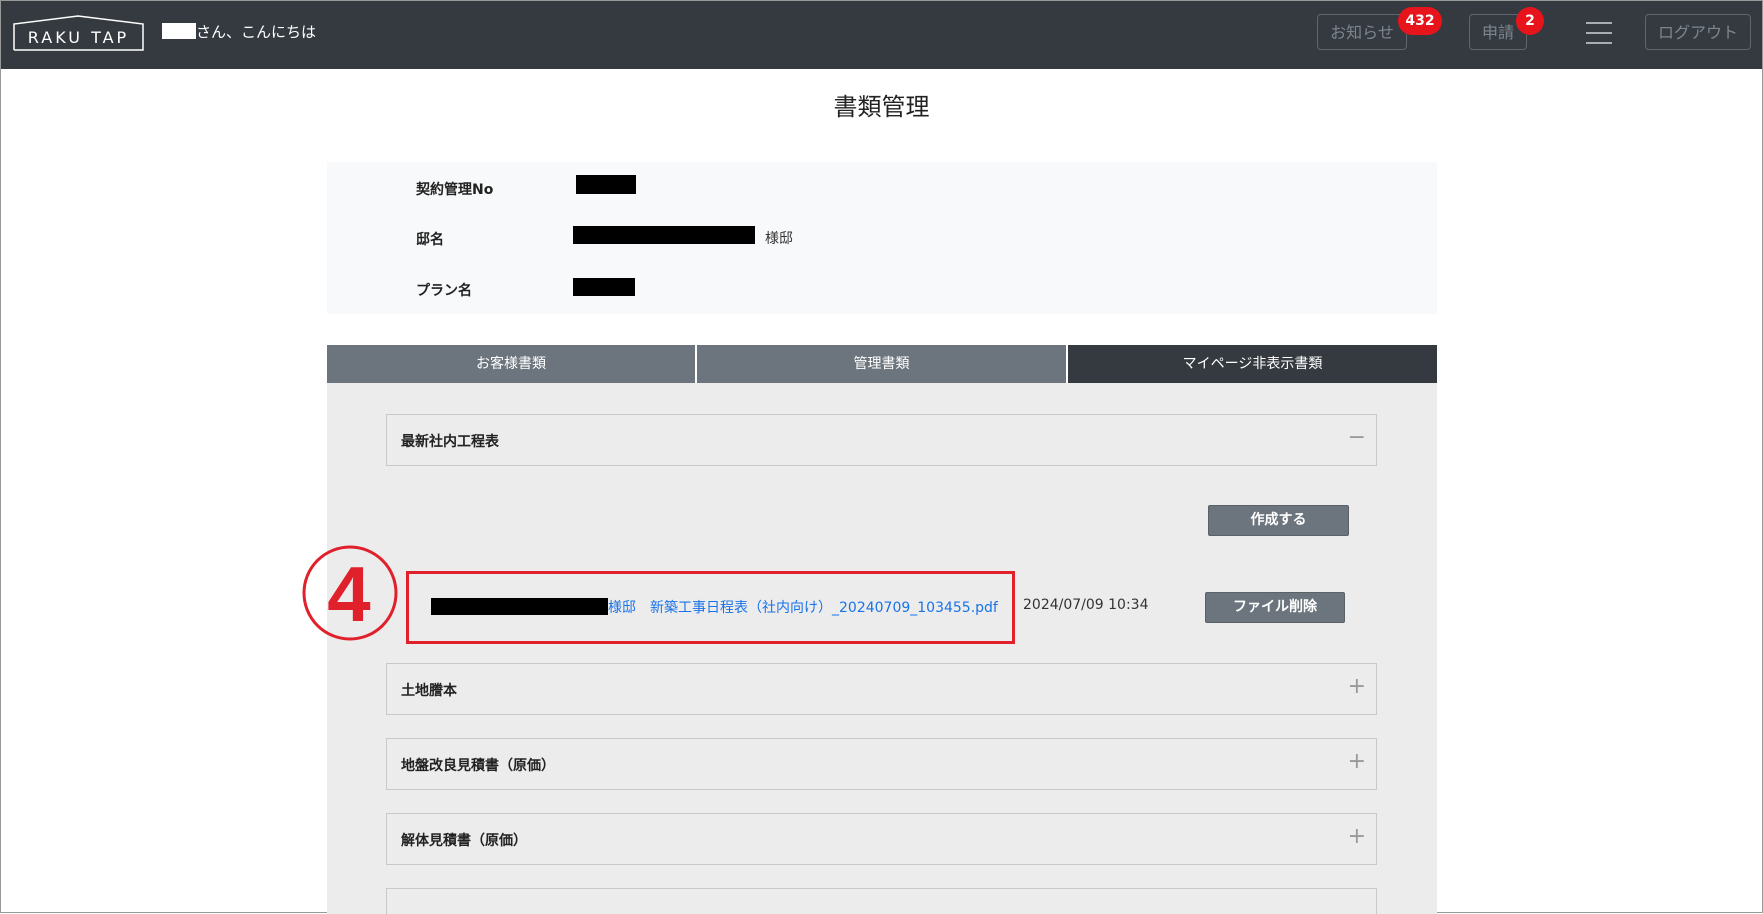 Image resolution: width=1763 pixels, height=914 pixels. What do you see at coordinates (881, 440) in the screenshot?
I see `accordion-latest-schedule: 最新社内工程表 −` at bounding box center [881, 440].